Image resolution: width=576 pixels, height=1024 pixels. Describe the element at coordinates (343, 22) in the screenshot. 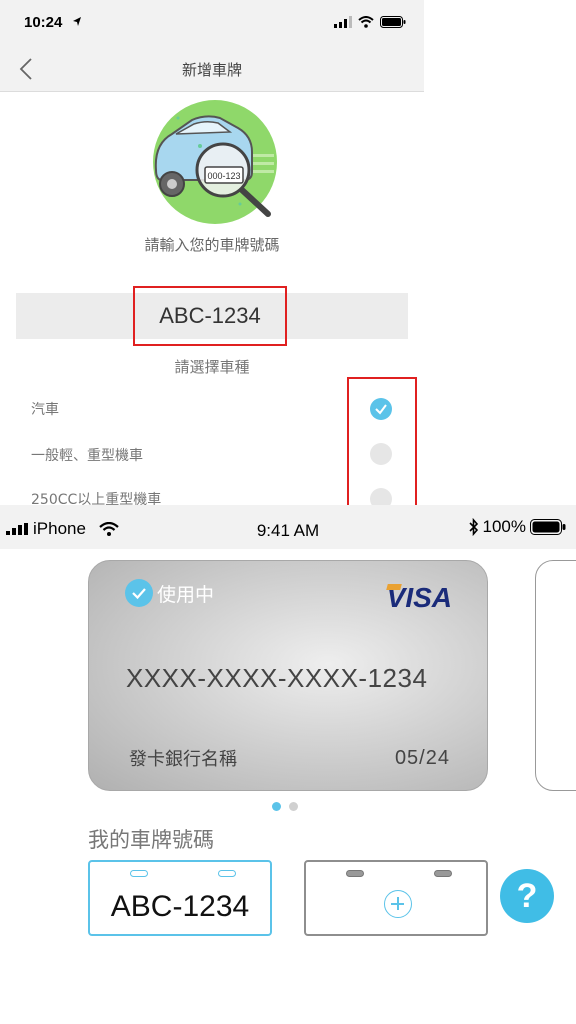

I see `signal-icon` at that location.